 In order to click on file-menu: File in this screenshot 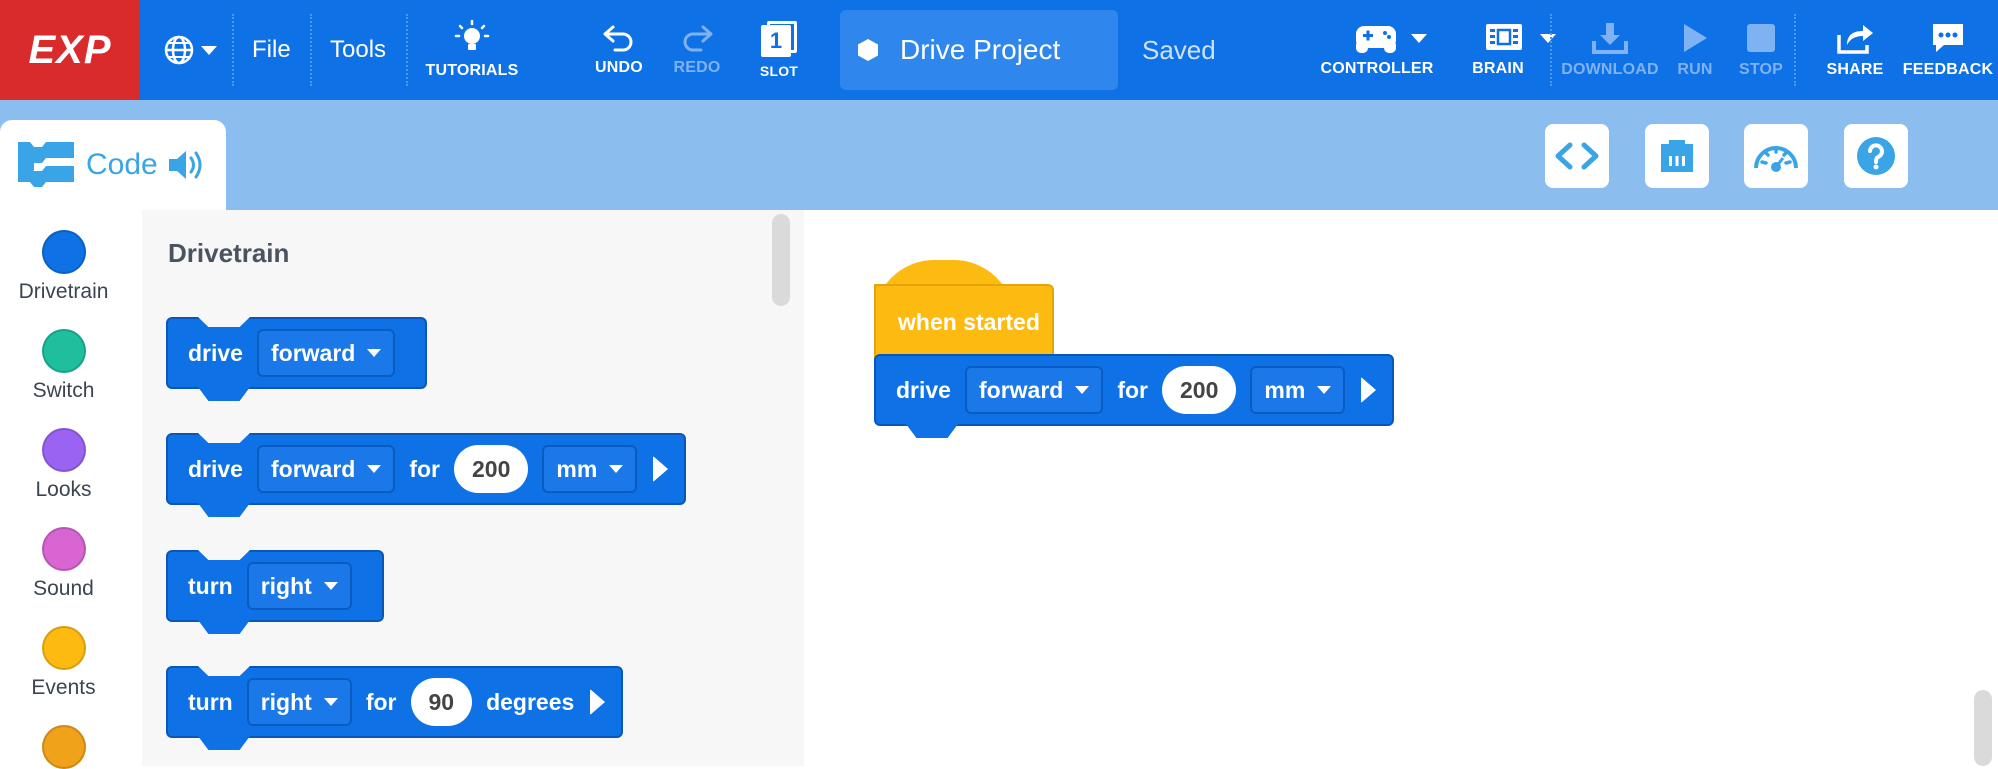, I will do `click(271, 50)`.